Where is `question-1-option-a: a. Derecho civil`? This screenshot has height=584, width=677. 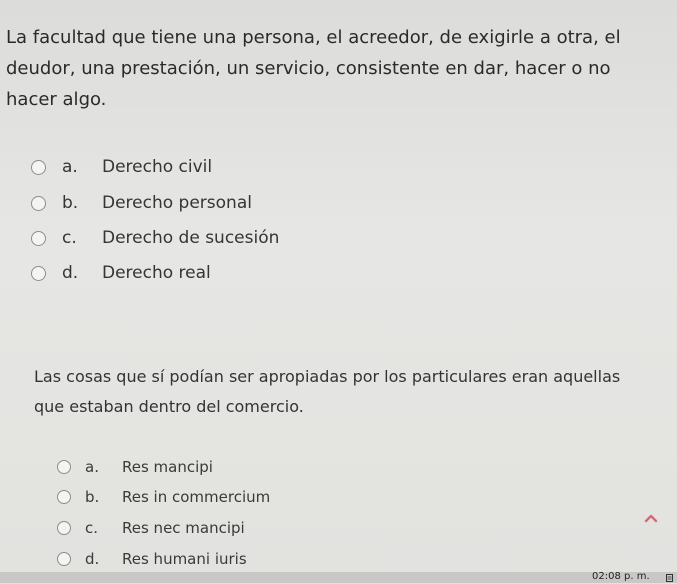
question-1-option-a: a. Derecho civil is located at coordinates (121, 167).